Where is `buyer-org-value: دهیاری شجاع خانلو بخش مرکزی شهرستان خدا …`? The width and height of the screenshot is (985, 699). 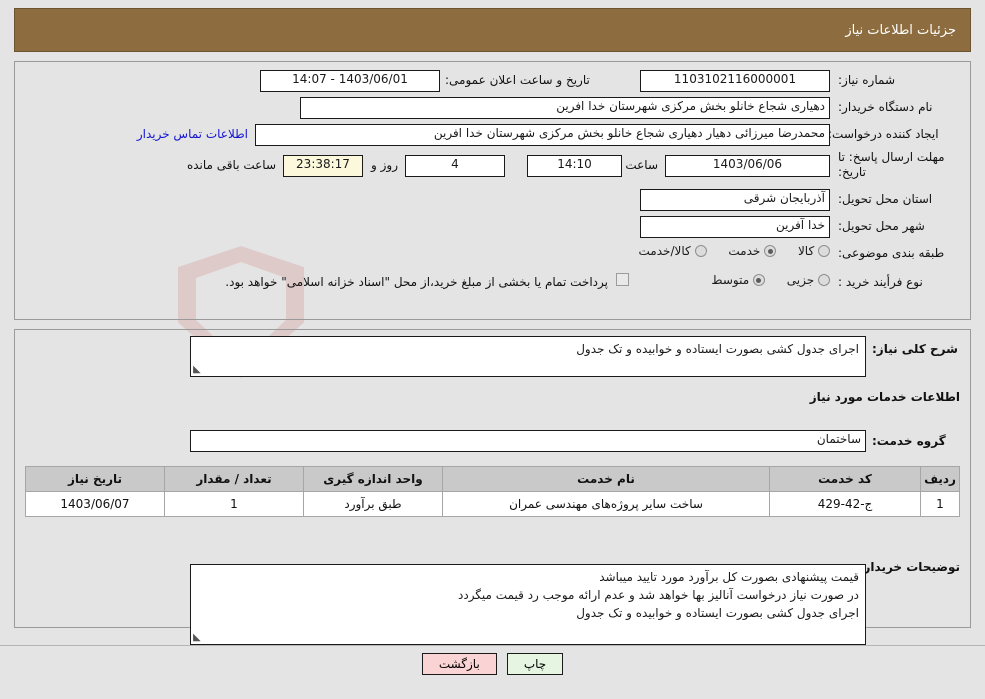 buyer-org-value: دهیاری شجاع خانلو بخش مرکزی شهرستان خدا … is located at coordinates (565, 108).